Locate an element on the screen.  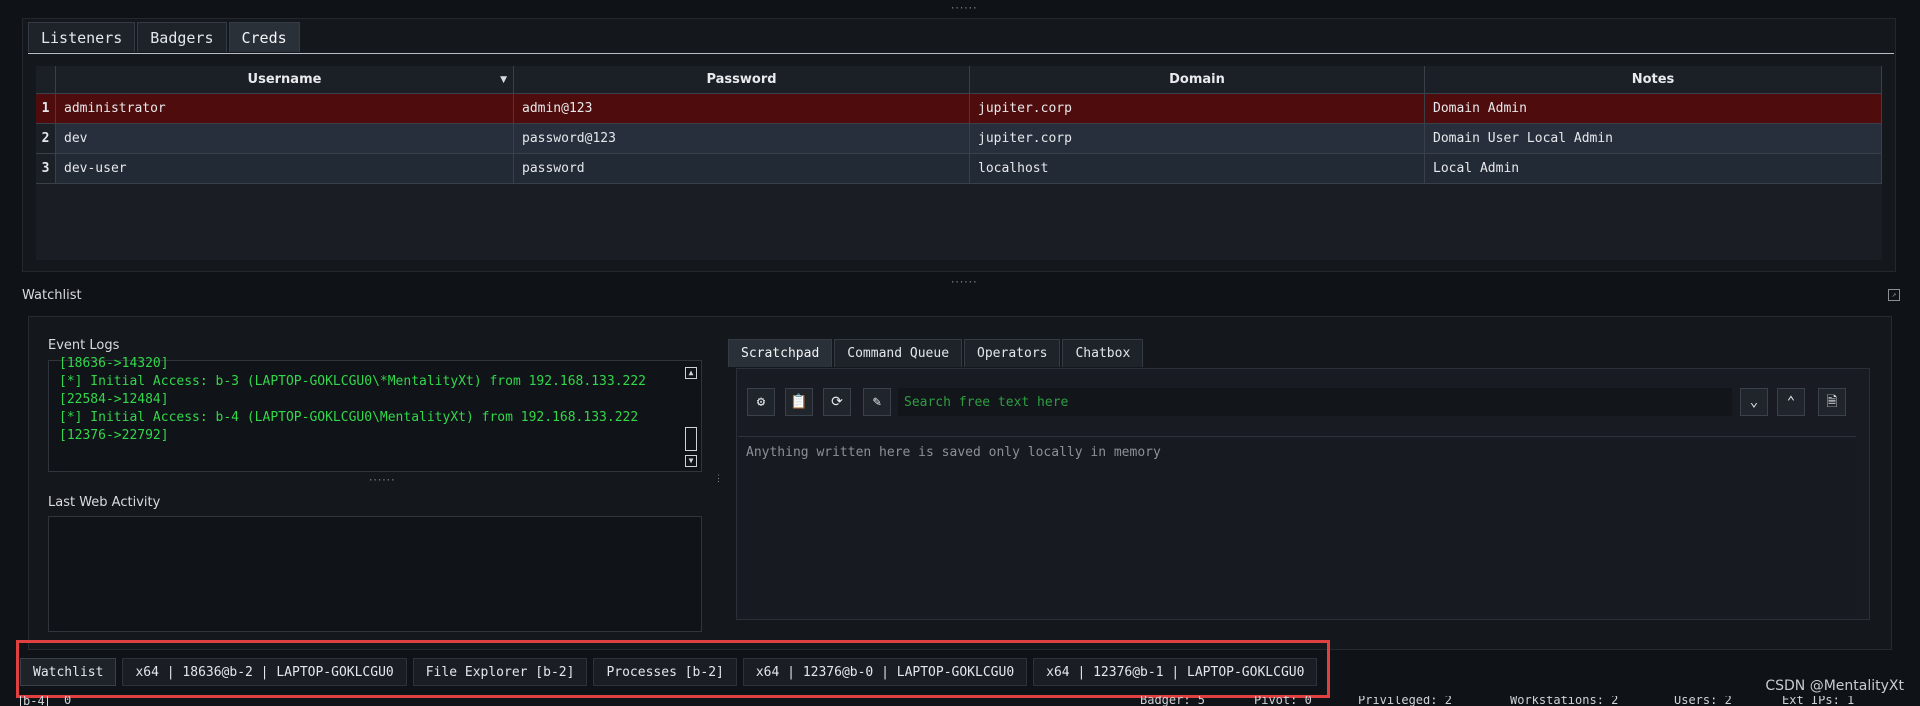
sort-down-icon: ▼ is located at coordinates (503, 80).